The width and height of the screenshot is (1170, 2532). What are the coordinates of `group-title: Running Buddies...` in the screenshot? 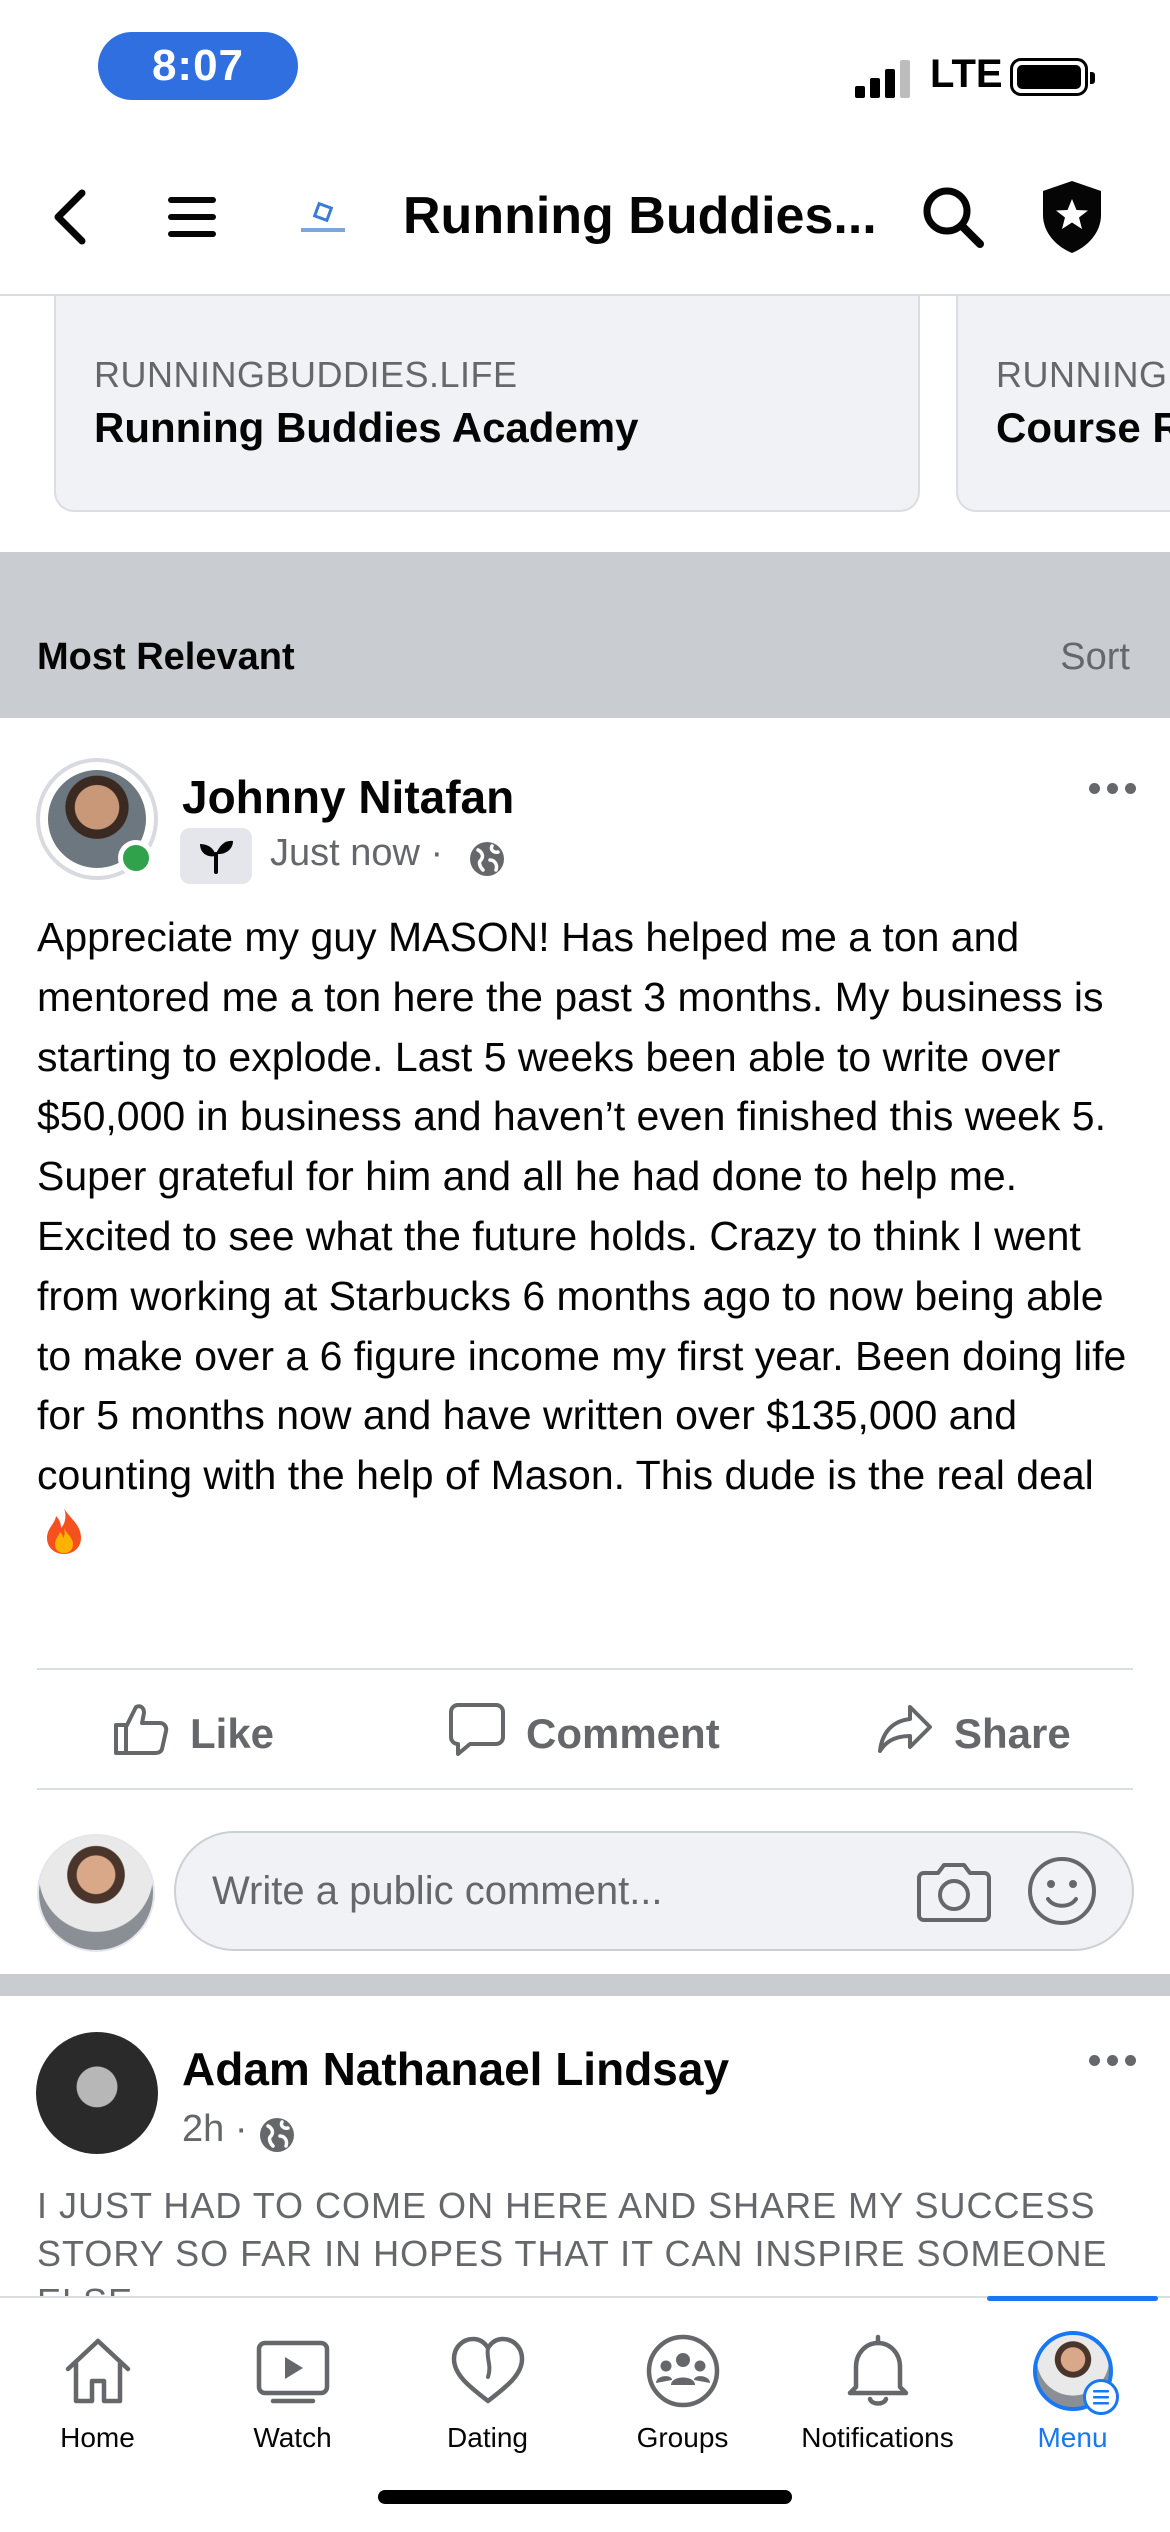 It's located at (640, 216).